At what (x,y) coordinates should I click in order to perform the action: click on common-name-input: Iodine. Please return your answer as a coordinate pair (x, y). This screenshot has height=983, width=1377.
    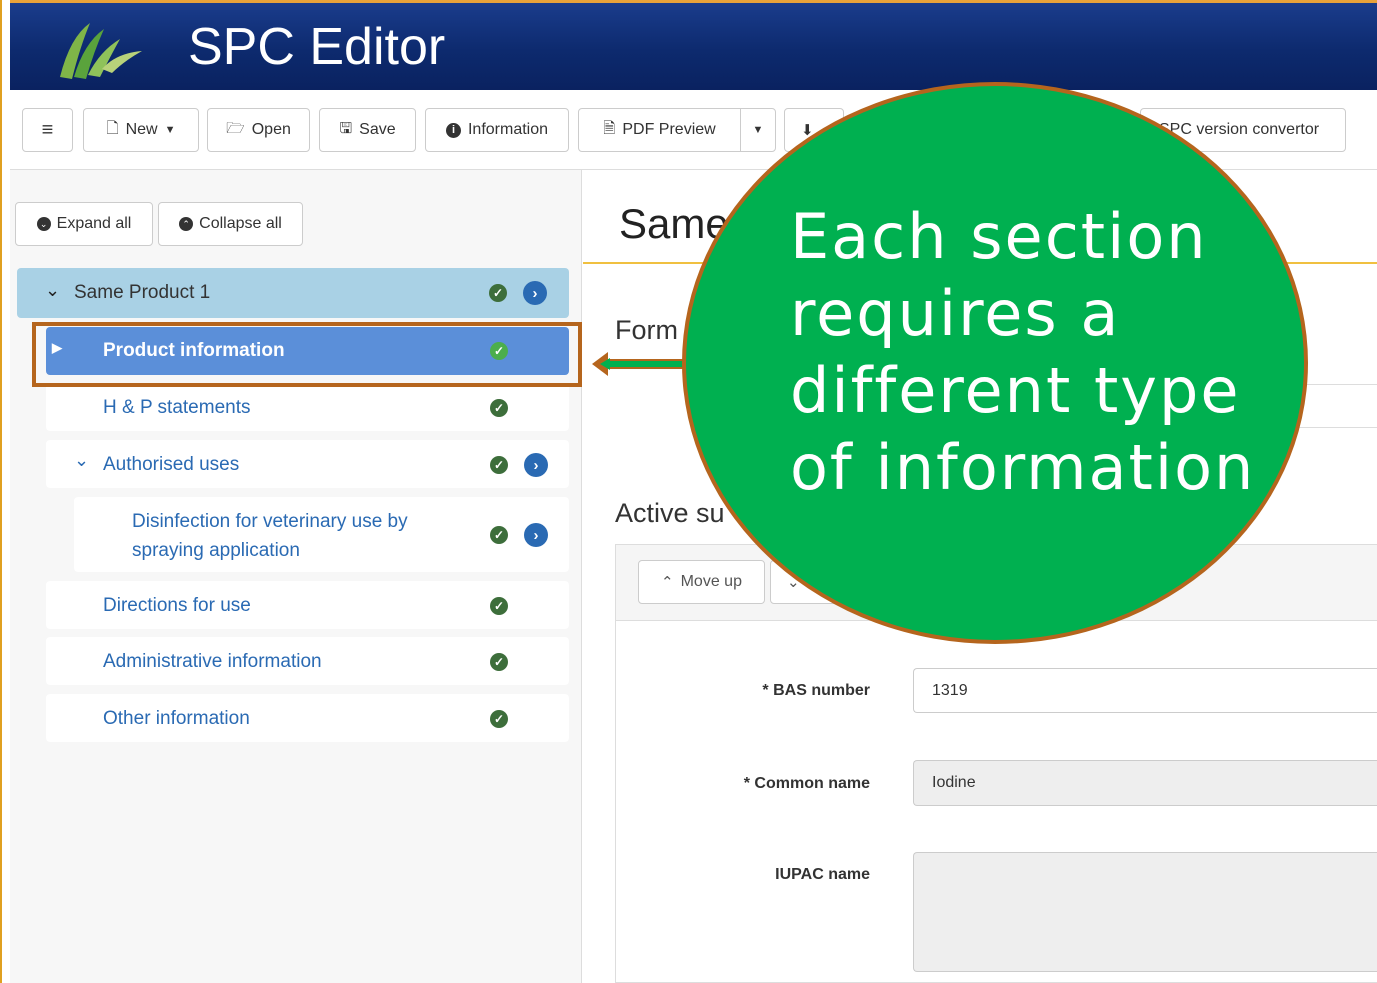
    Looking at the image, I should click on (1145, 783).